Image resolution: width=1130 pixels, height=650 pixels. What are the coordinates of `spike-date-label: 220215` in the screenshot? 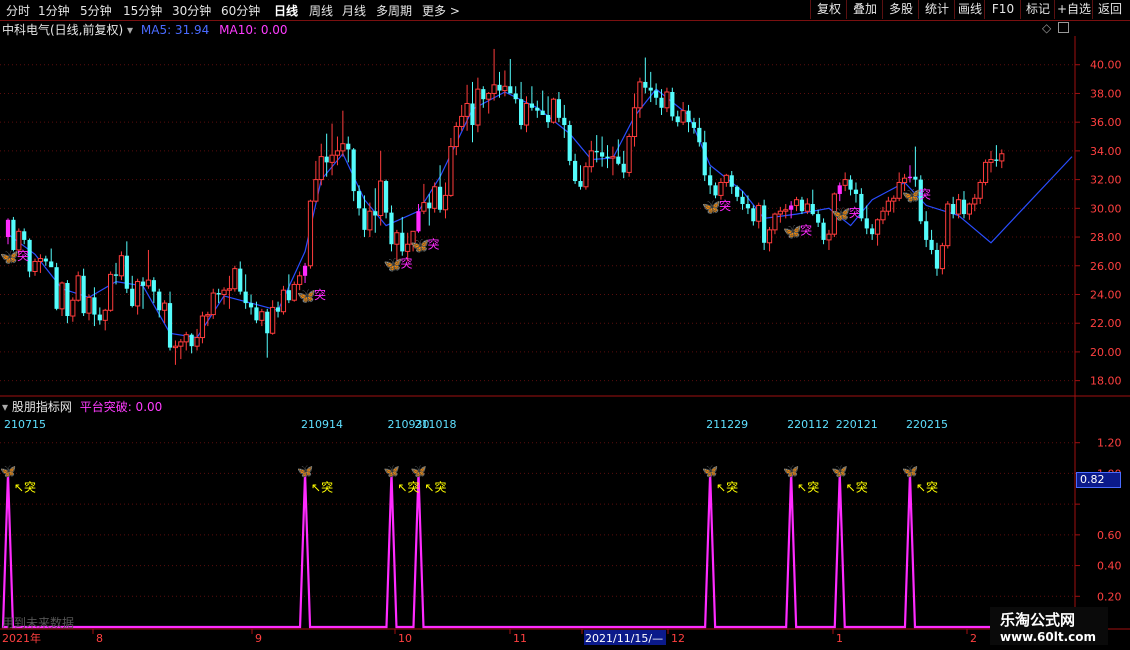 It's located at (927, 424).